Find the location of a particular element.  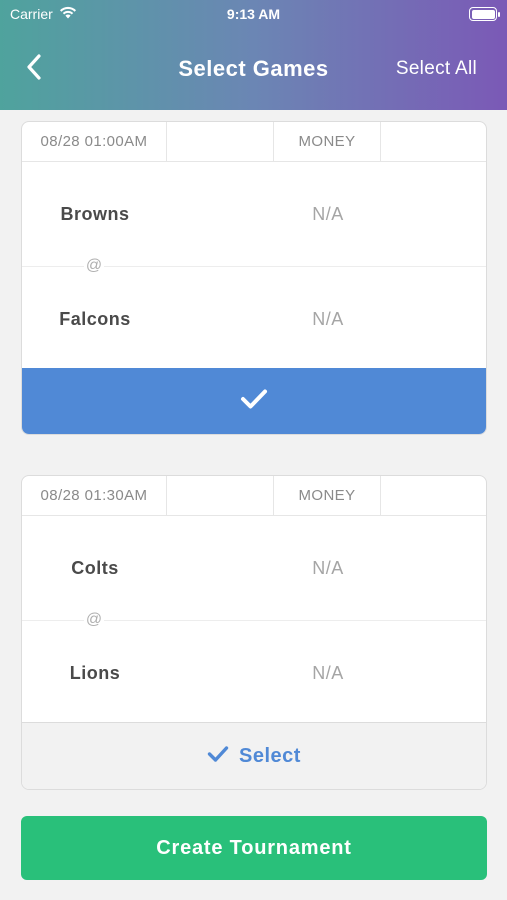

home-team-name: Falcons is located at coordinates (95, 319).